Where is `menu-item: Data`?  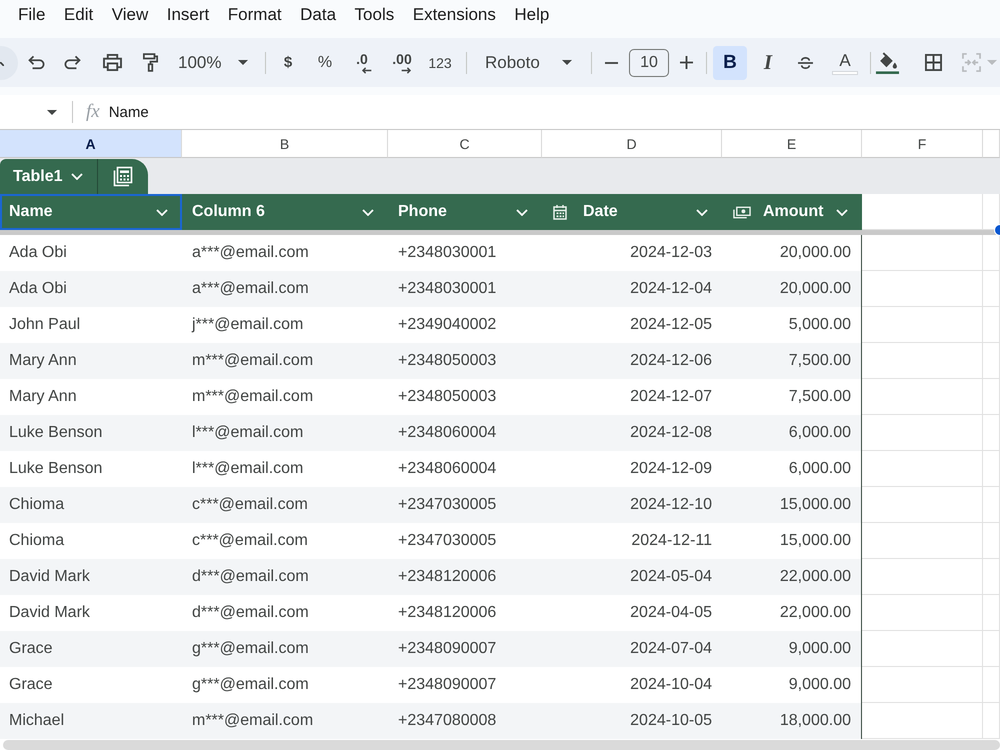
menu-item: Data is located at coordinates (318, 15).